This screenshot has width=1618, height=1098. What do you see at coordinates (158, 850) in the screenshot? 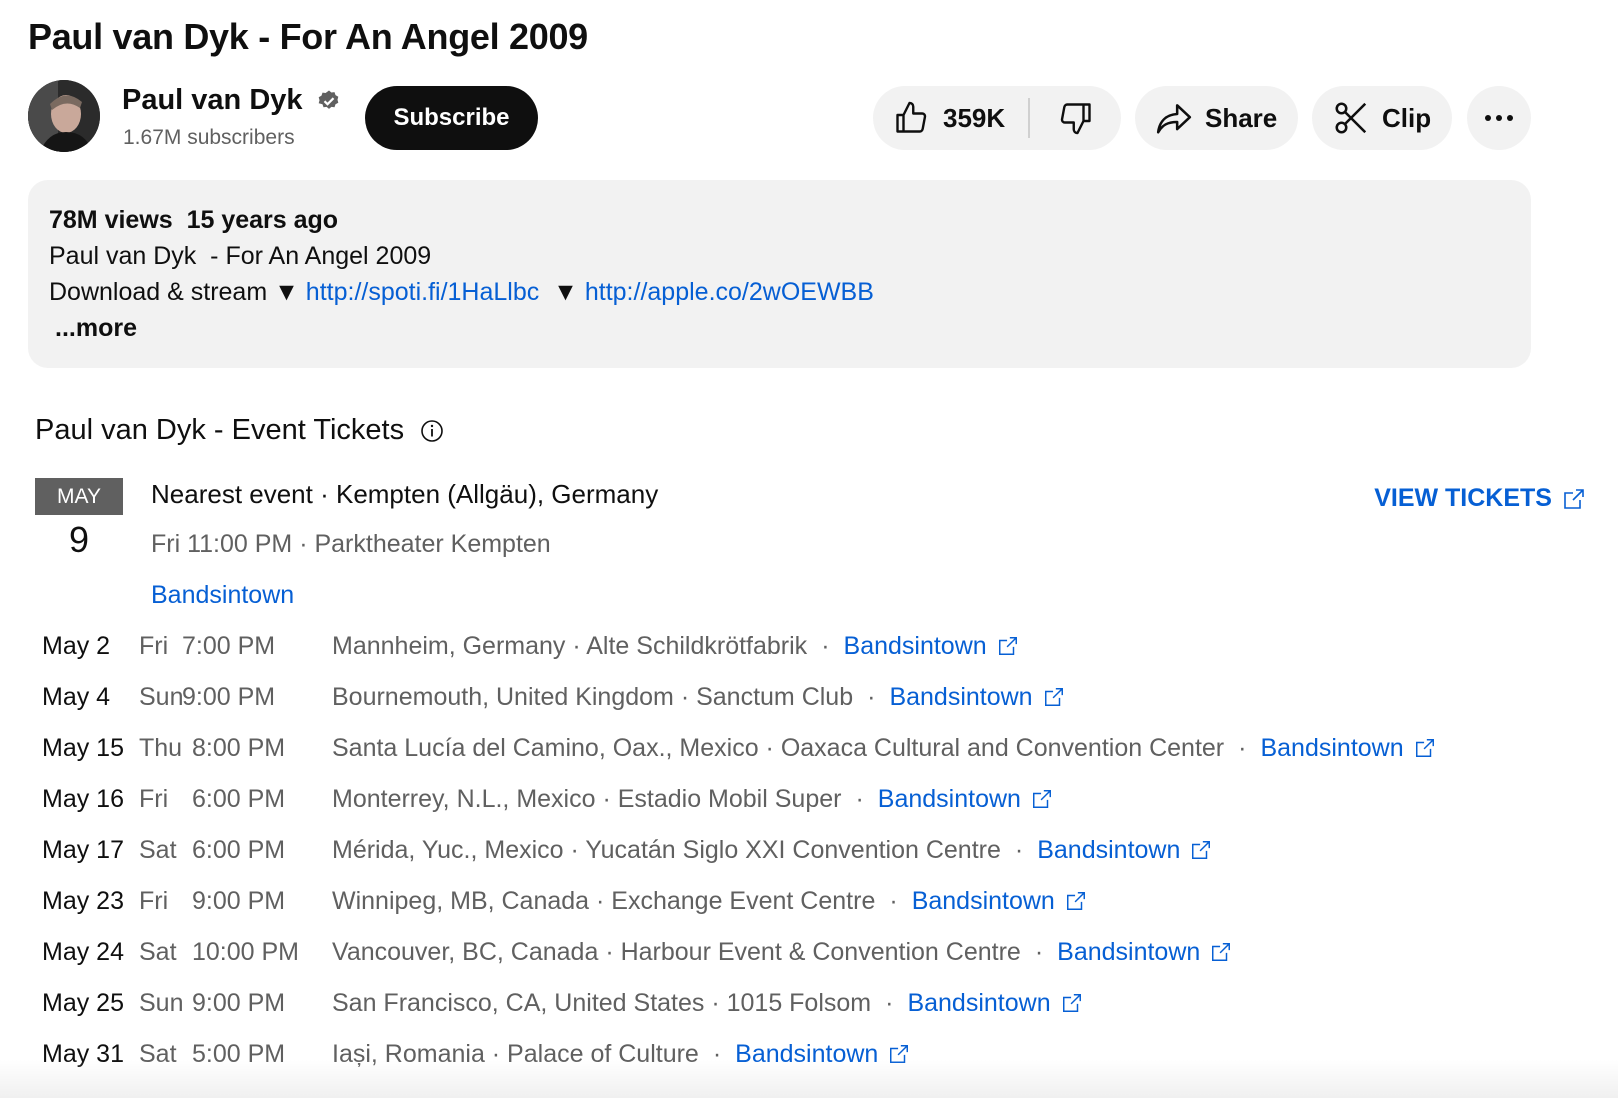
I see `event-weekday: Sat` at bounding box center [158, 850].